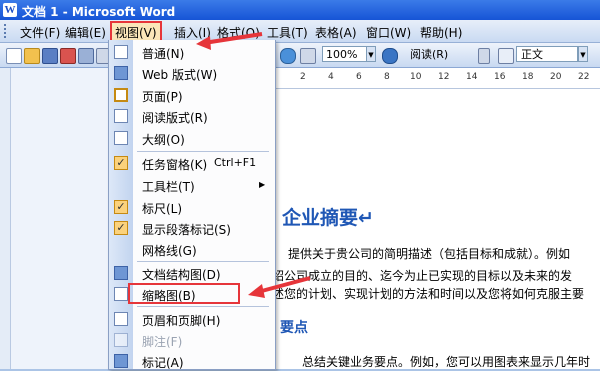 This screenshot has height=371, width=600. I want to click on menu-item-ruler: ✓ 标尺(L), so click(192, 207).